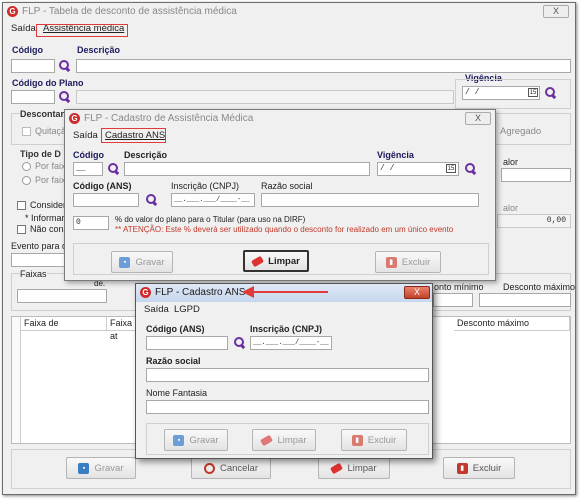 This screenshot has width=581, height=501. What do you see at coordinates (247, 169) in the screenshot?
I see `mid-descricao-input` at bounding box center [247, 169].